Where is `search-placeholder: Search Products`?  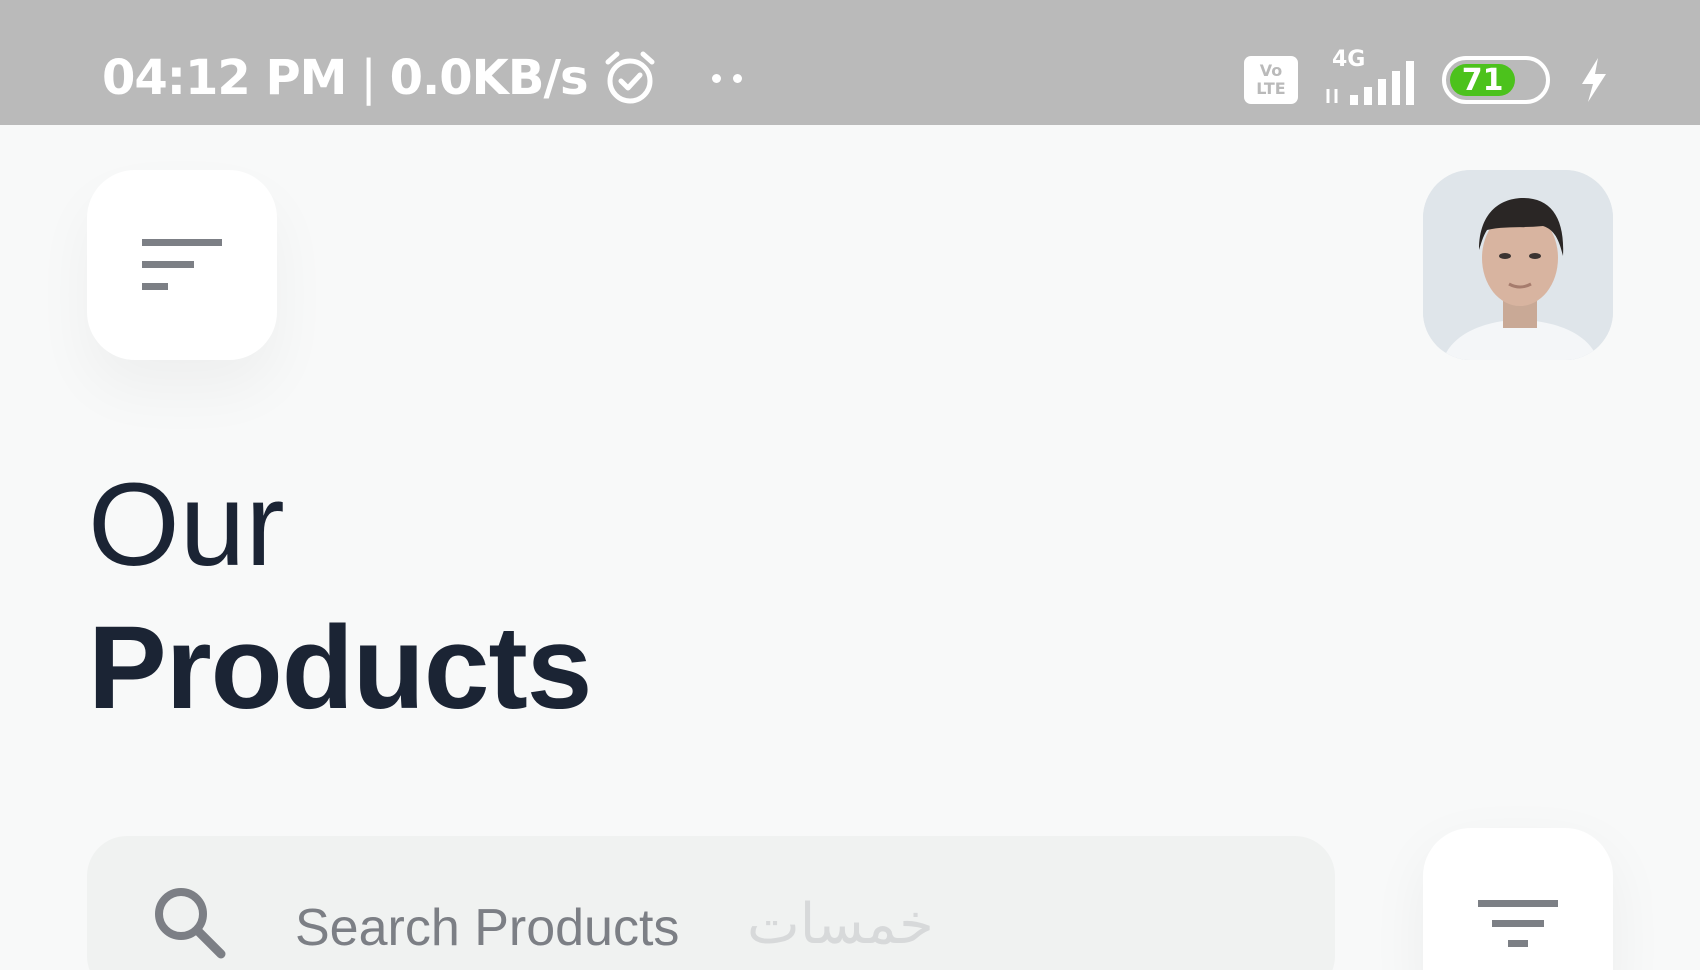
search-placeholder: Search Products is located at coordinates (487, 928).